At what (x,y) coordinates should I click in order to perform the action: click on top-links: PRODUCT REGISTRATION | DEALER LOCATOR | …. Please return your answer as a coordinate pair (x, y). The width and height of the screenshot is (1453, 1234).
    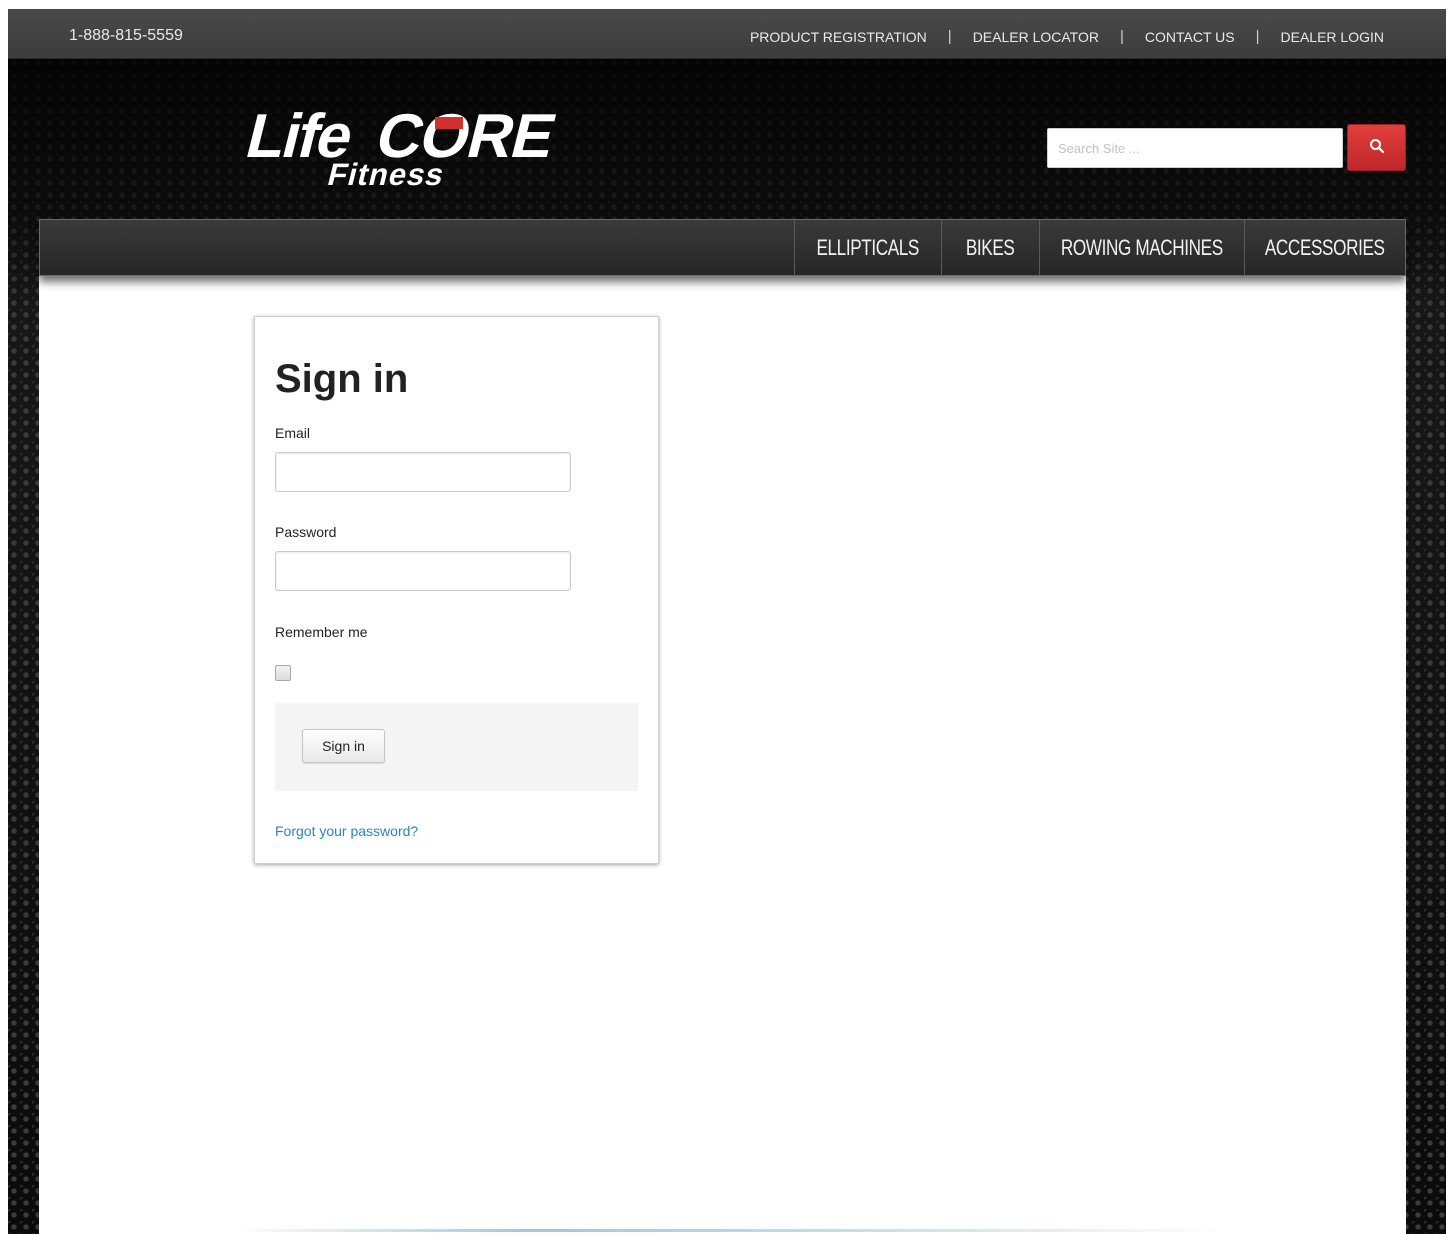
    Looking at the image, I should click on (1067, 36).